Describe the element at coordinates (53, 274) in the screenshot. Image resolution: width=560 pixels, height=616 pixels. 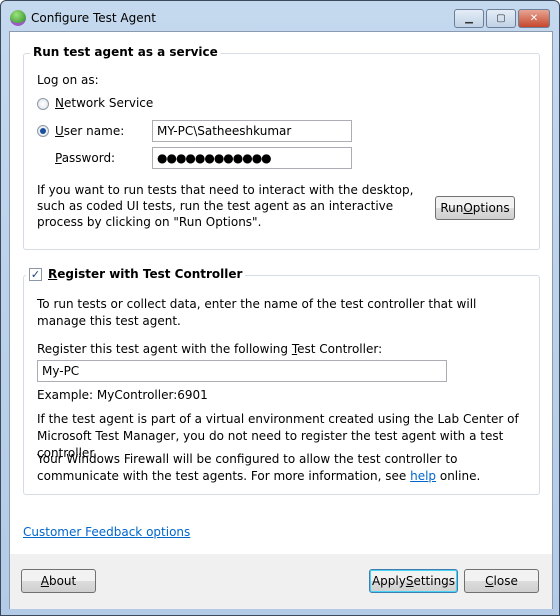
I see `access-key: R` at that location.